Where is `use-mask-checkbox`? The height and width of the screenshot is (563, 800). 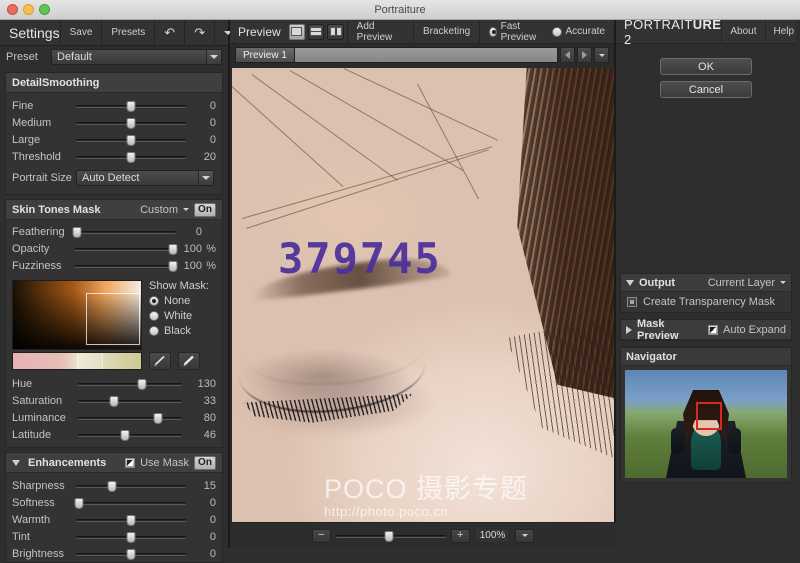 use-mask-checkbox is located at coordinates (130, 463).